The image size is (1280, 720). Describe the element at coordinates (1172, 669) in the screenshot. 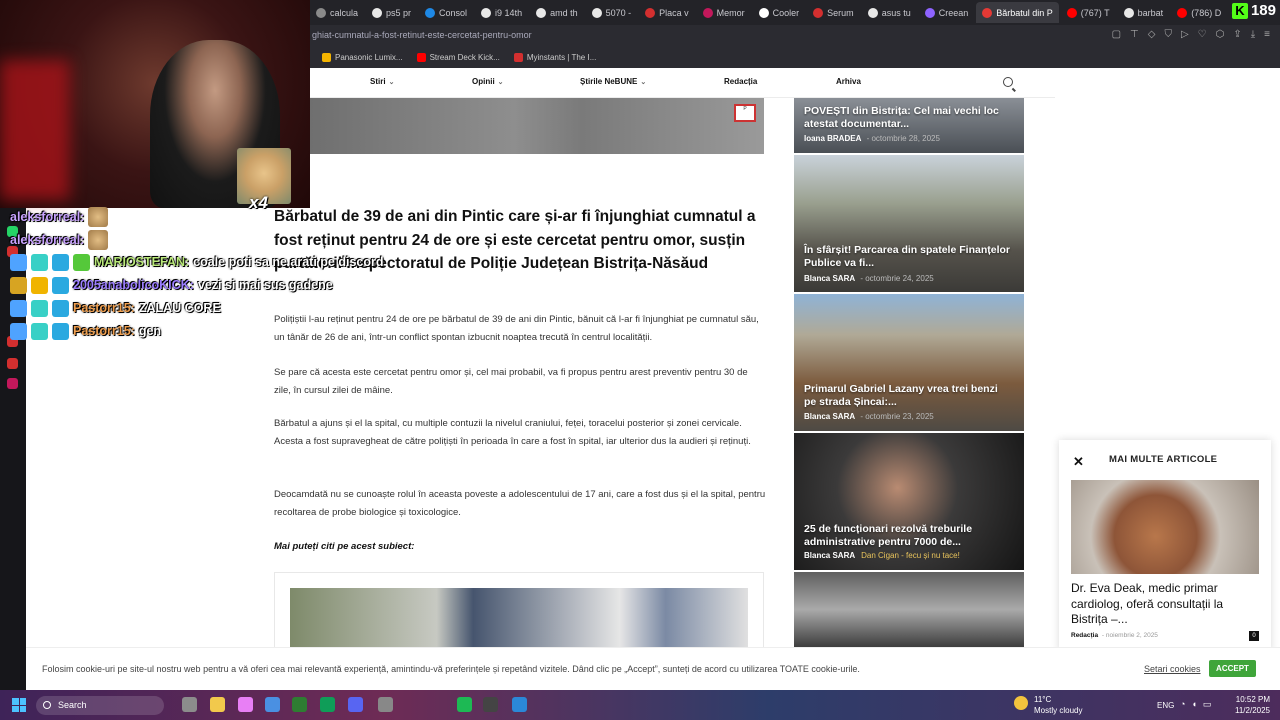

I see `cookie-settings-link: Setari cookies` at that location.